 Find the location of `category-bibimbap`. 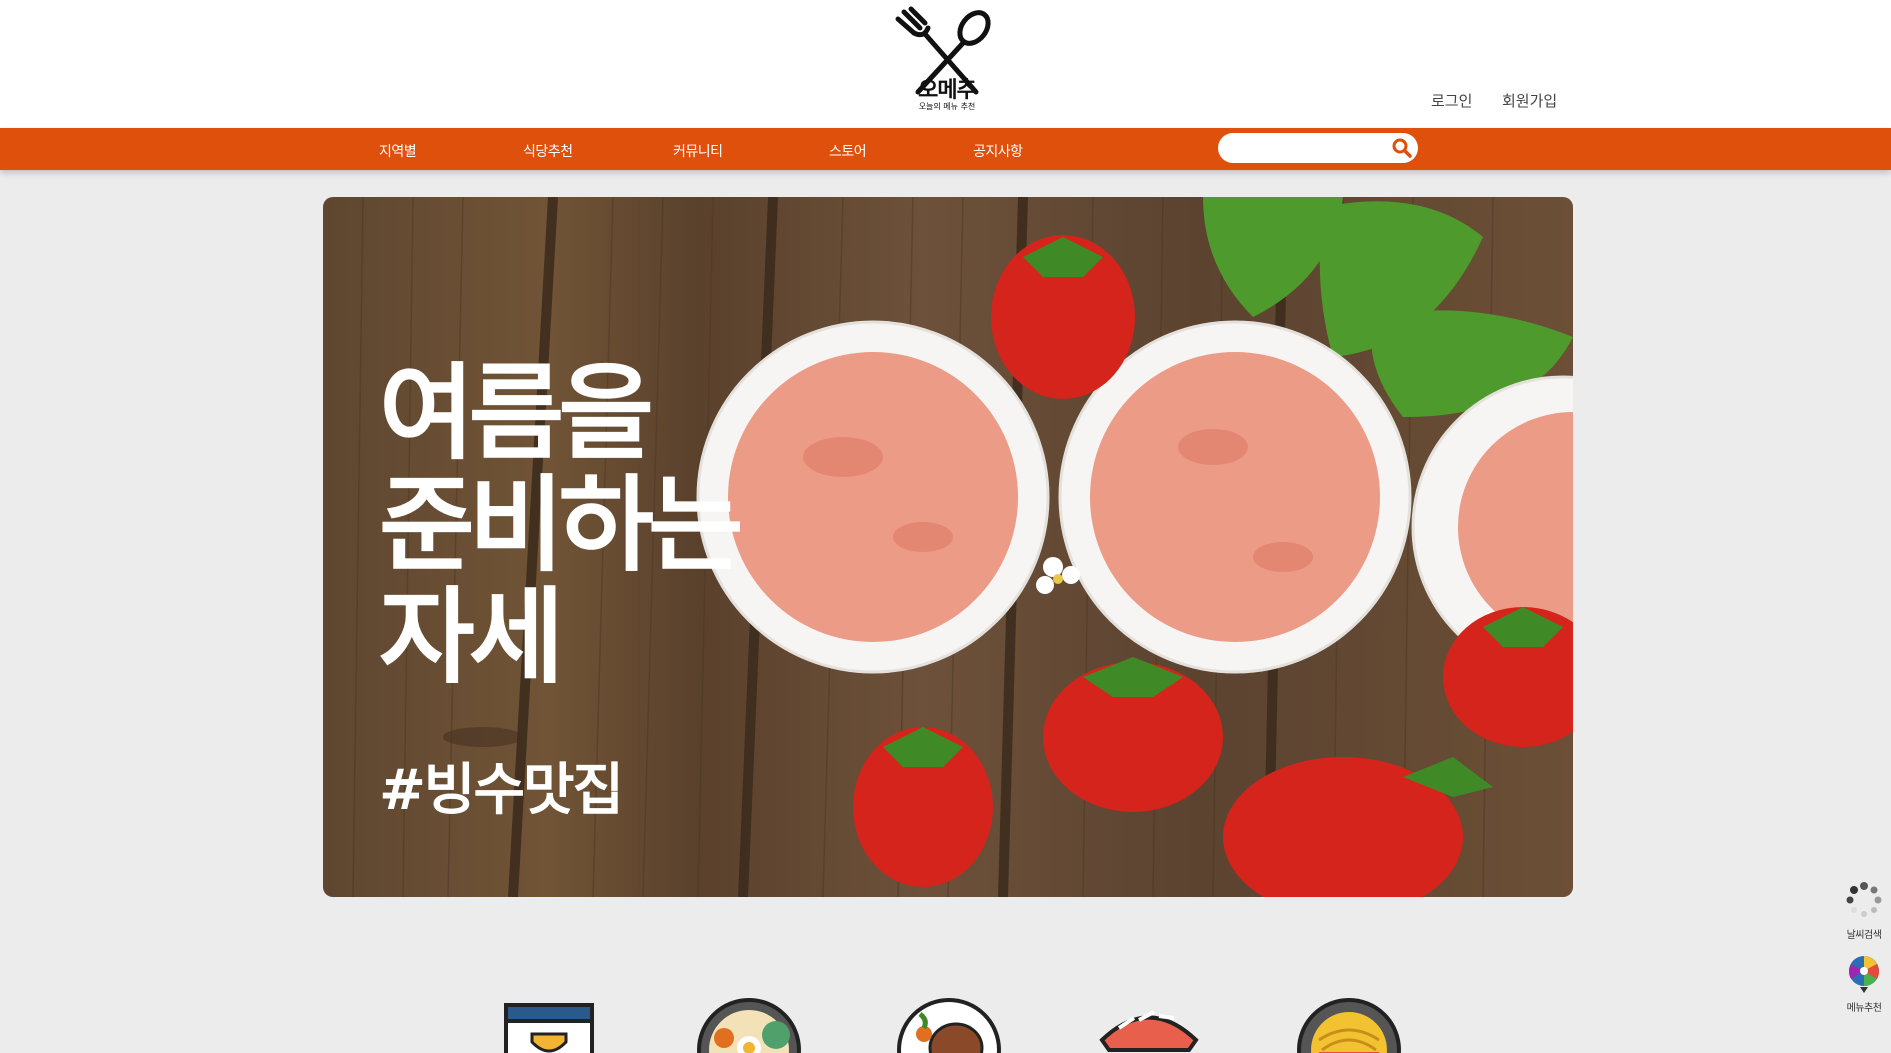

category-bibimbap is located at coordinates (749, 1021).